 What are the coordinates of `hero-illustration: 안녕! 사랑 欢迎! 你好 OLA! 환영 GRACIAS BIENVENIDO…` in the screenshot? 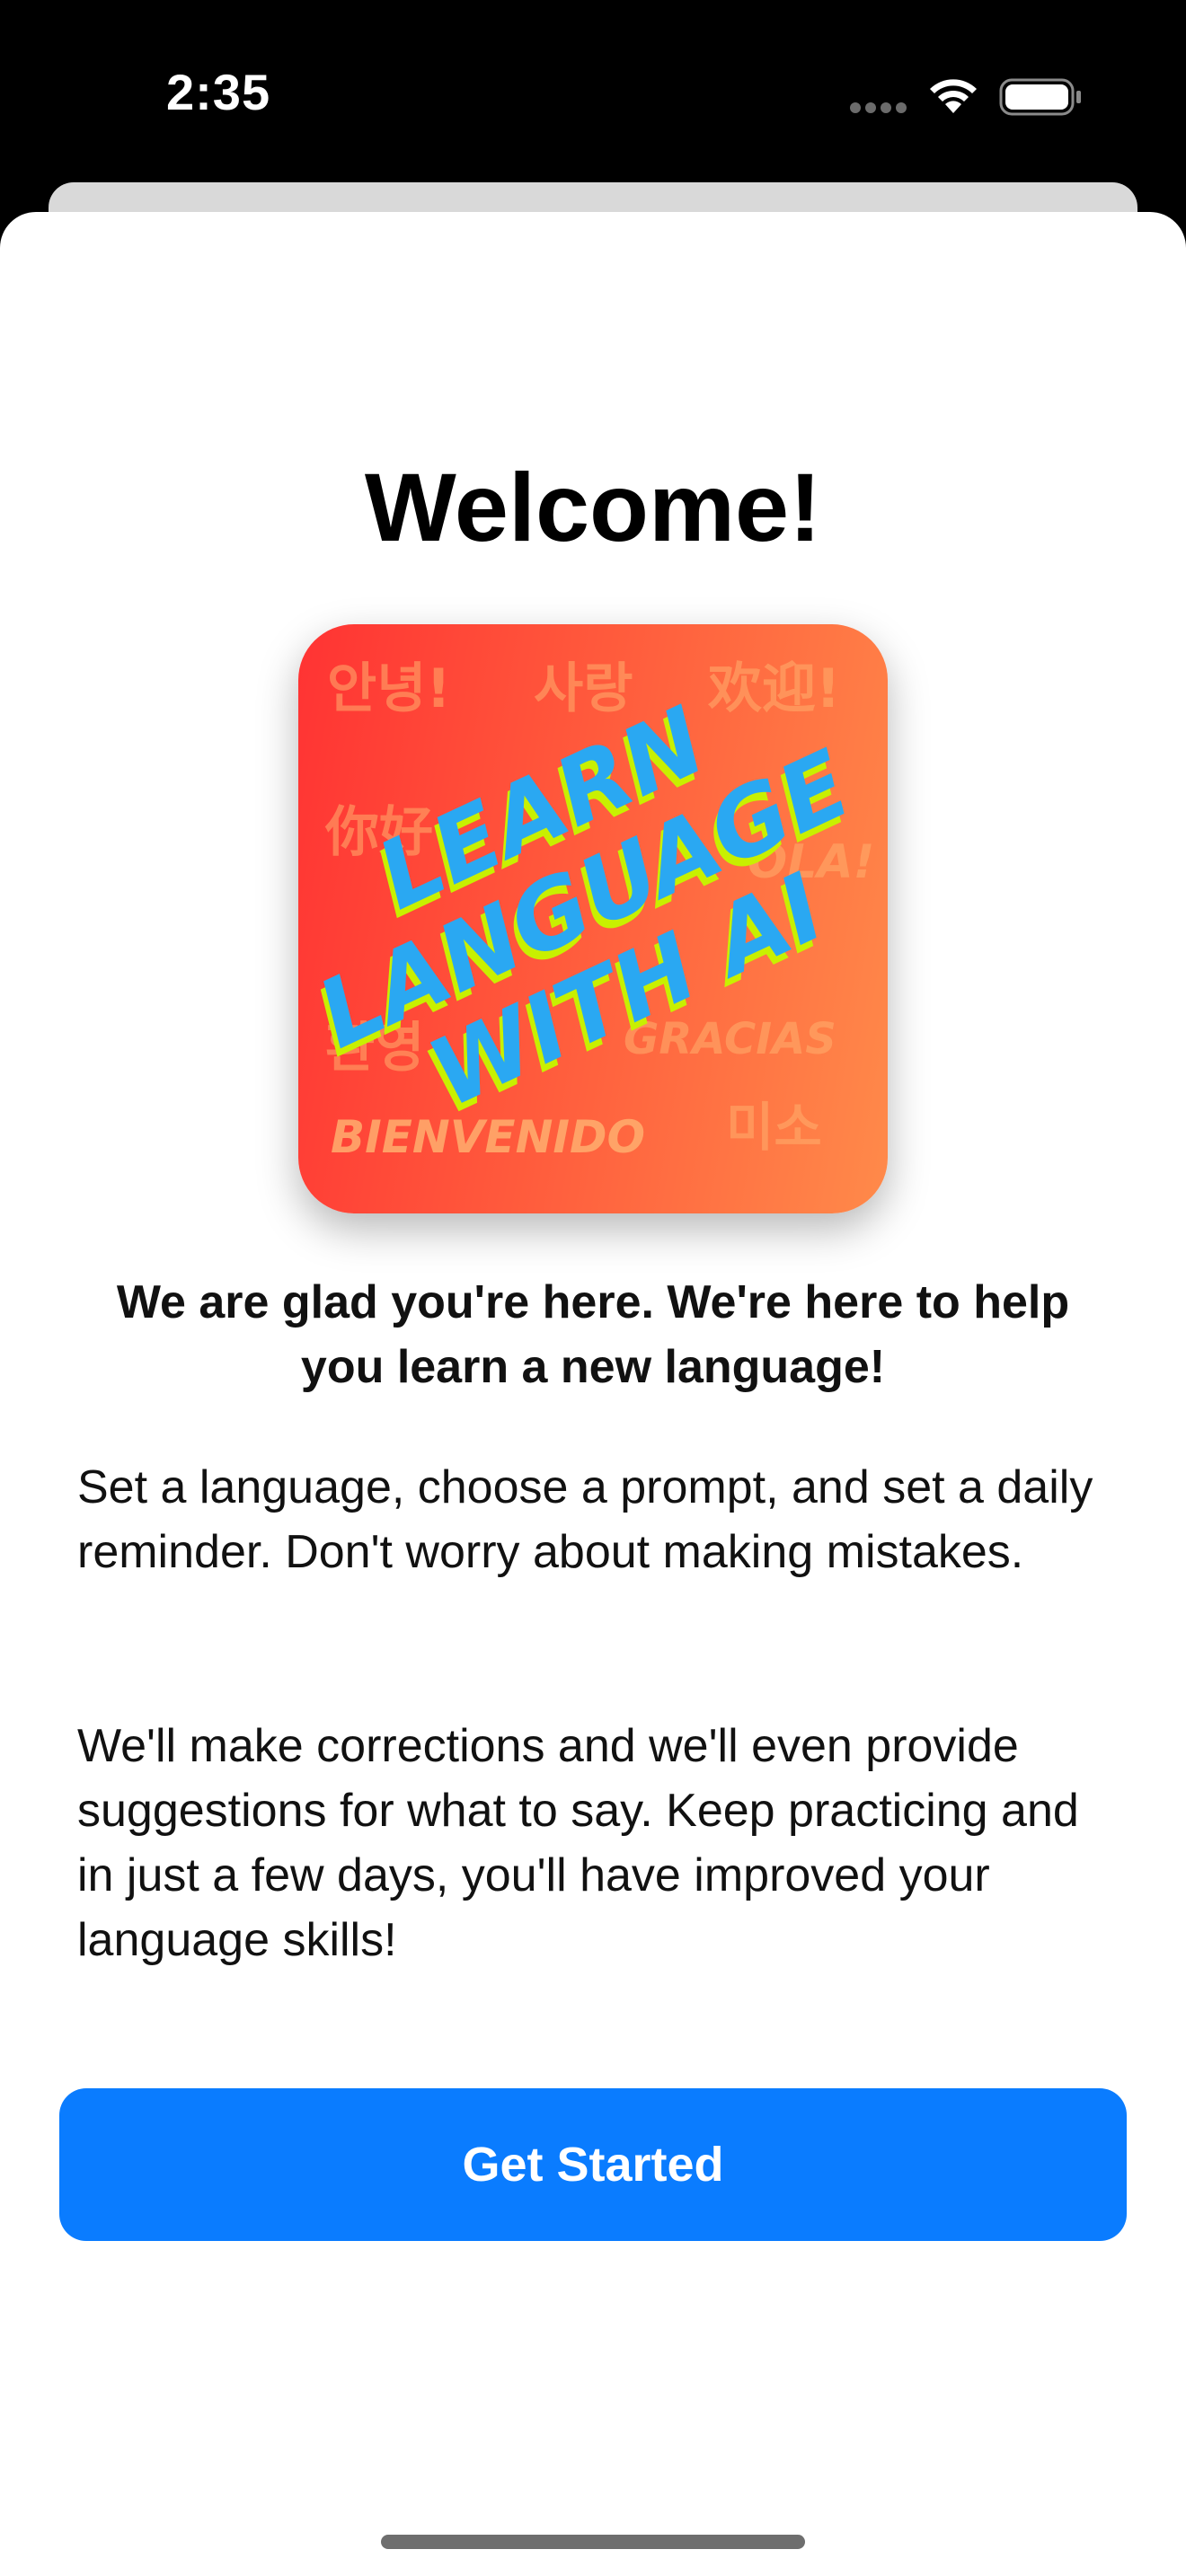 It's located at (587, 910).